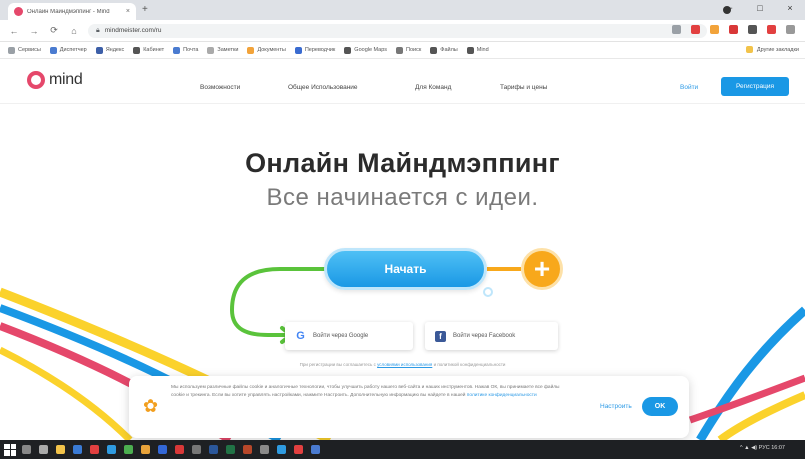 This screenshot has height=459, width=805. Describe the element at coordinates (26, 449) in the screenshot. I see `search-icon` at that location.